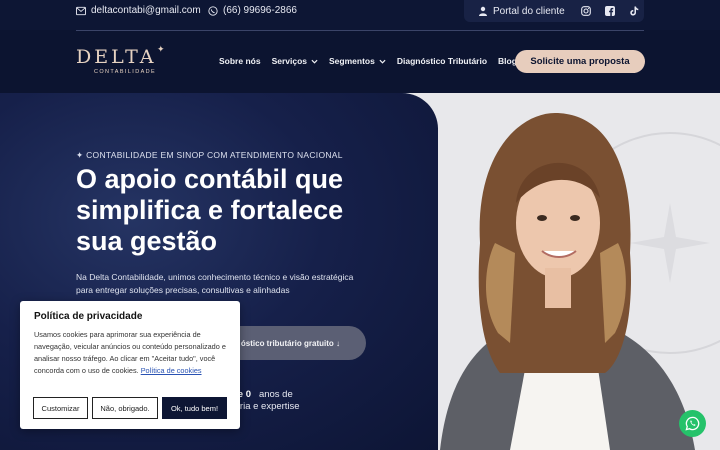 This screenshot has height=450, width=720. I want to click on contact-phone: (66) 99696-2866, so click(252, 10).